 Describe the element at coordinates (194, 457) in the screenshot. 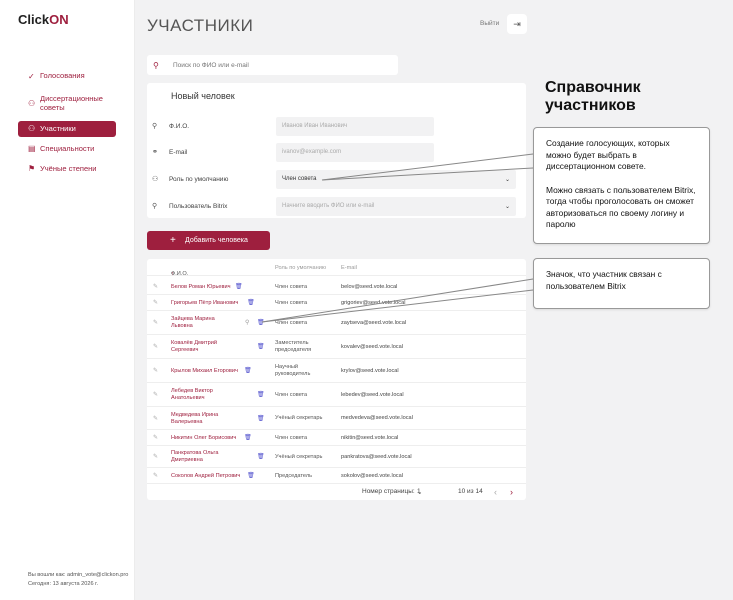

I see `participant-name: Панкратова Ольга Дмитриевна` at that location.